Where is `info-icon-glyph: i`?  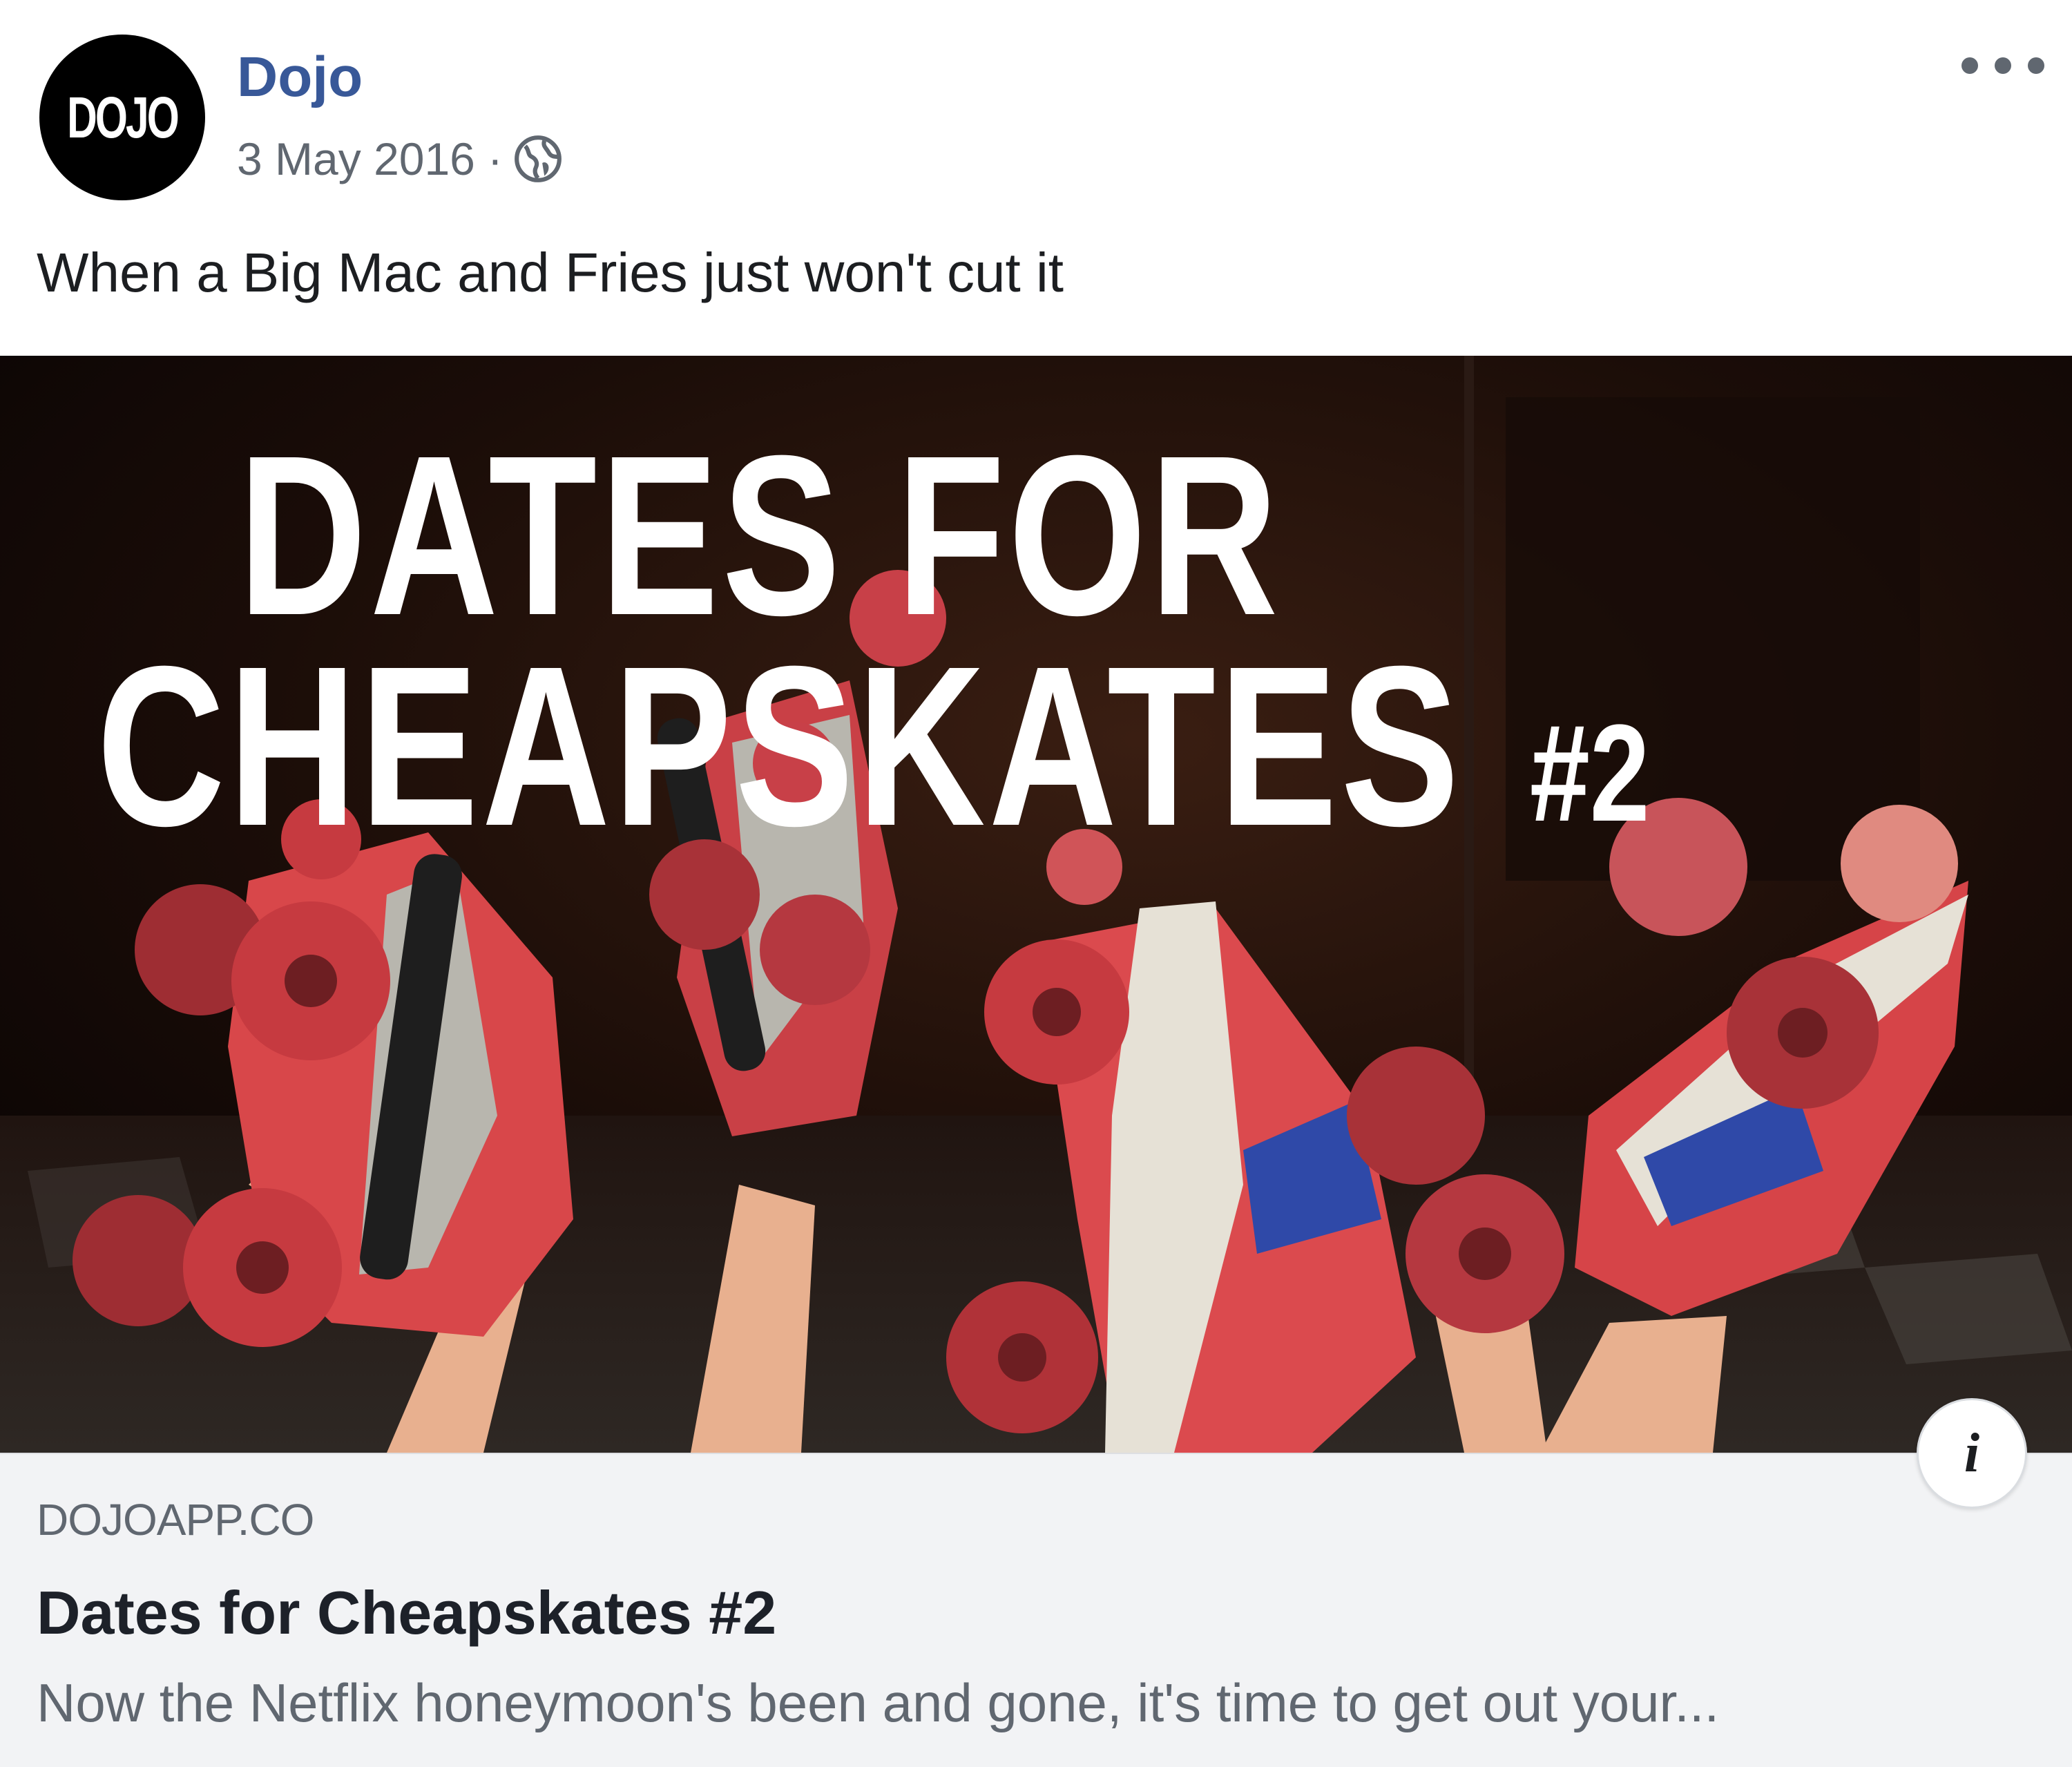 info-icon-glyph: i is located at coordinates (1972, 1453).